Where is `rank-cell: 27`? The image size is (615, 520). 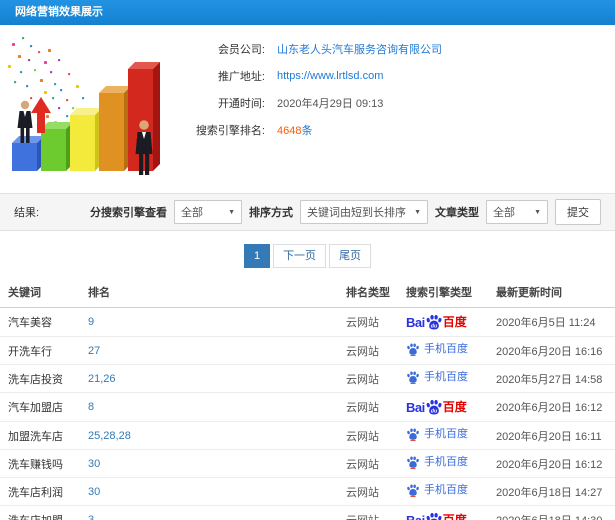
rank-cell: 27 is located at coordinates (209, 350).